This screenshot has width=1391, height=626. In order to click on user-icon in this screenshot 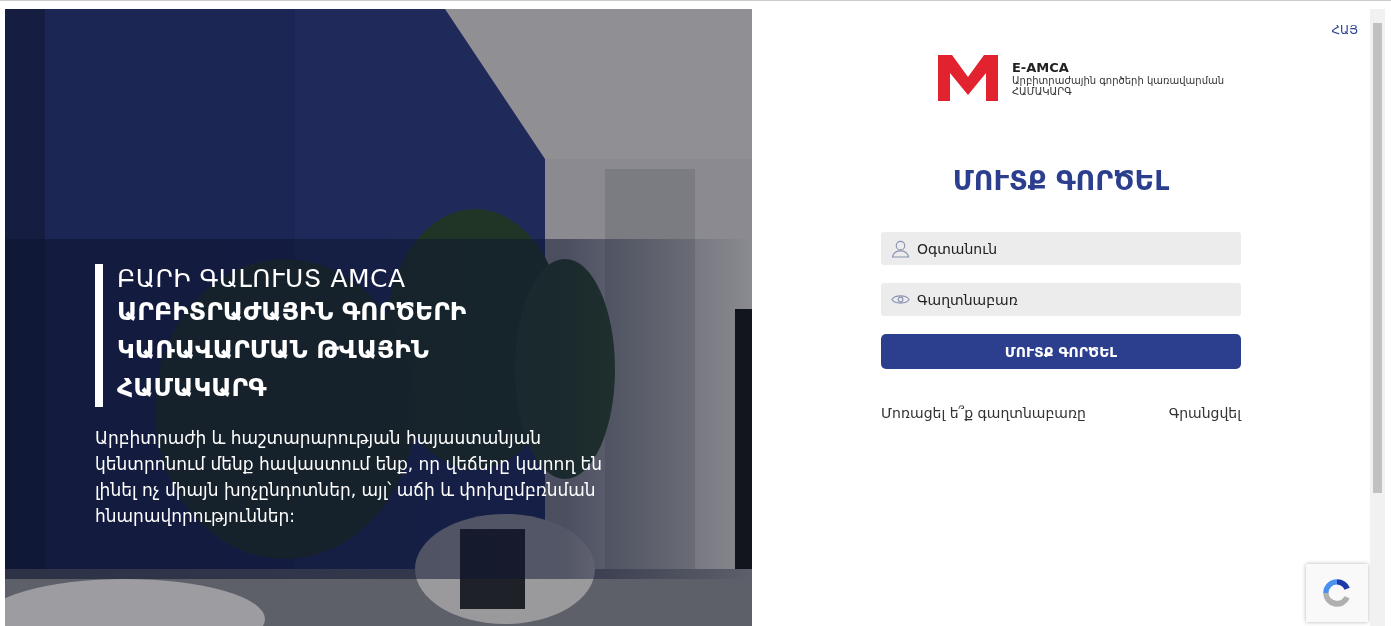, I will do `click(900, 248)`.